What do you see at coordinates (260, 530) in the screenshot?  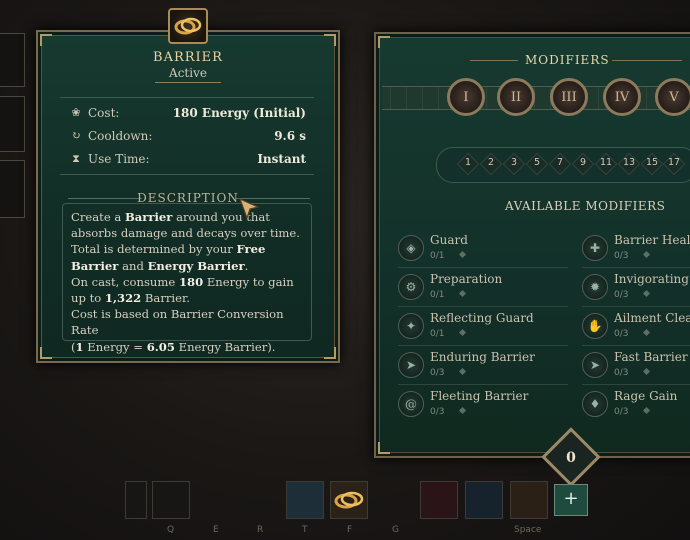 I see `hotkey-label: R` at bounding box center [260, 530].